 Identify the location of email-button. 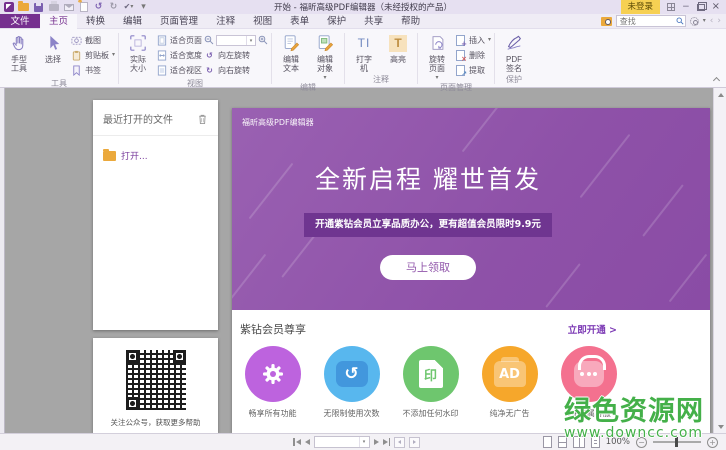
(68, 7).